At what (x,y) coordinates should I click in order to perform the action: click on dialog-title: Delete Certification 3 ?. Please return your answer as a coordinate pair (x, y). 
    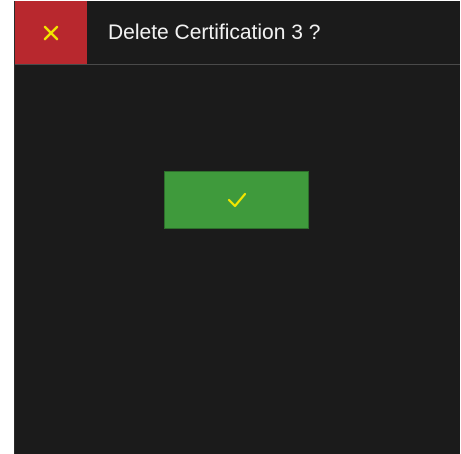
    Looking at the image, I should click on (214, 32).